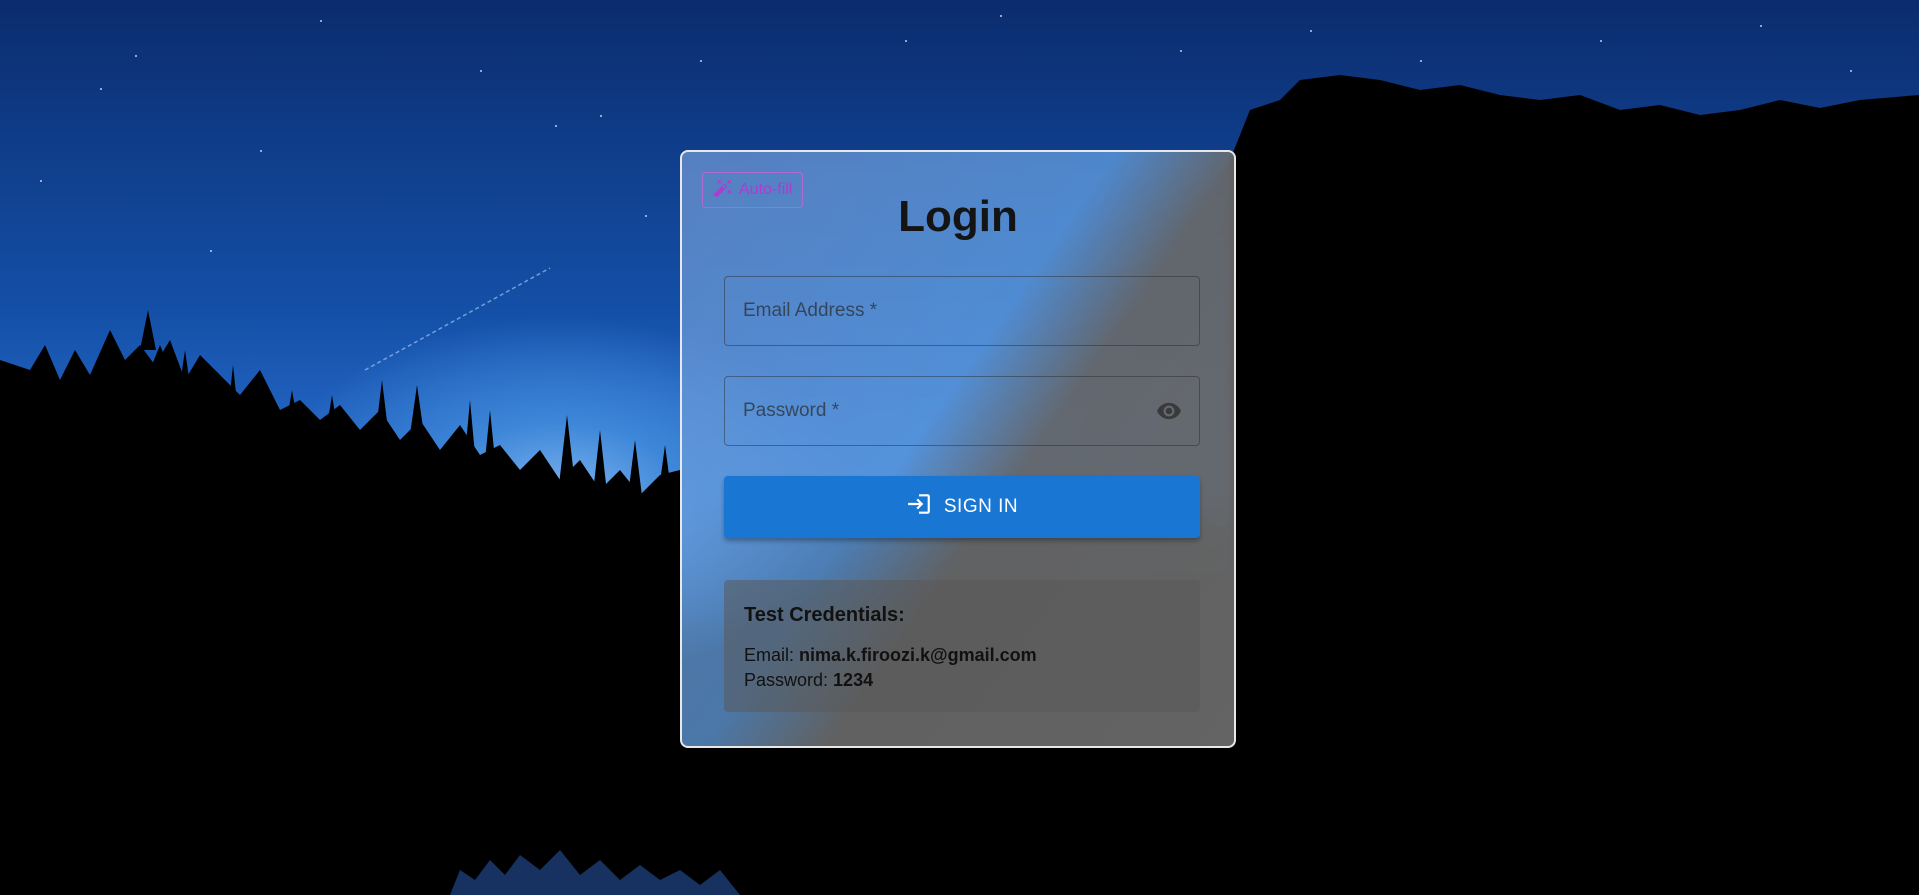 The width and height of the screenshot is (1919, 895). What do you see at coordinates (962, 680) in the screenshot?
I see `credentials-password-line: Password: 1234` at bounding box center [962, 680].